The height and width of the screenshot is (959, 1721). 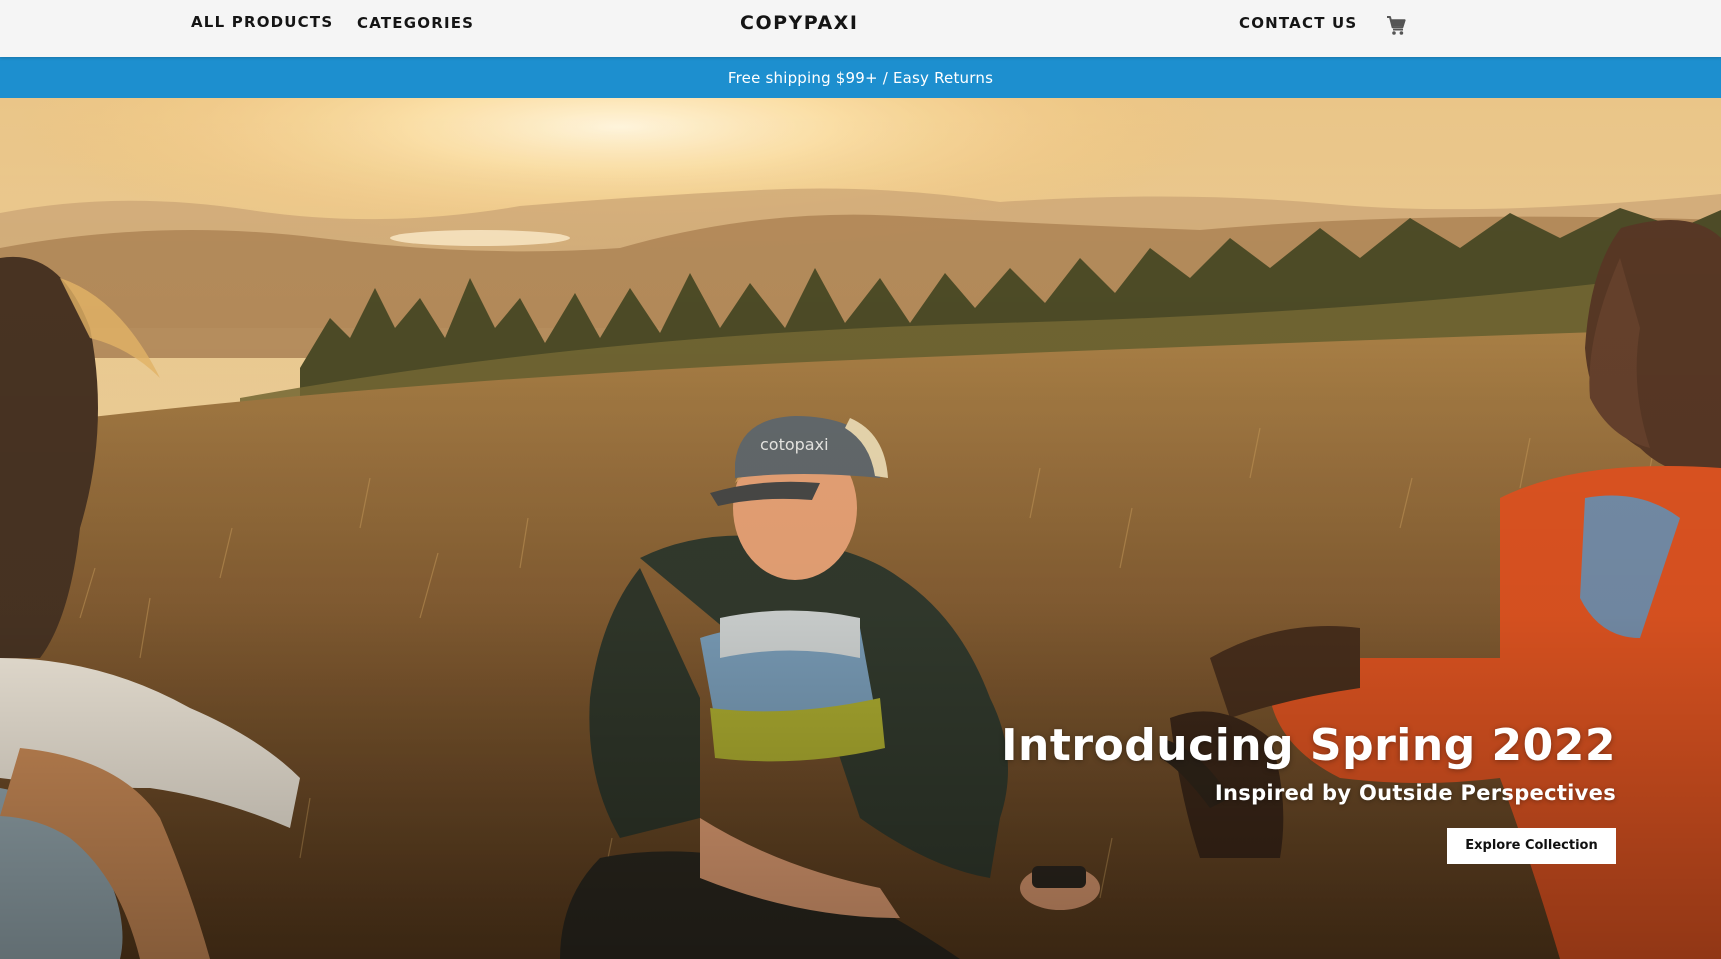 I want to click on shopping-cart-icon, so click(x=1396, y=25).